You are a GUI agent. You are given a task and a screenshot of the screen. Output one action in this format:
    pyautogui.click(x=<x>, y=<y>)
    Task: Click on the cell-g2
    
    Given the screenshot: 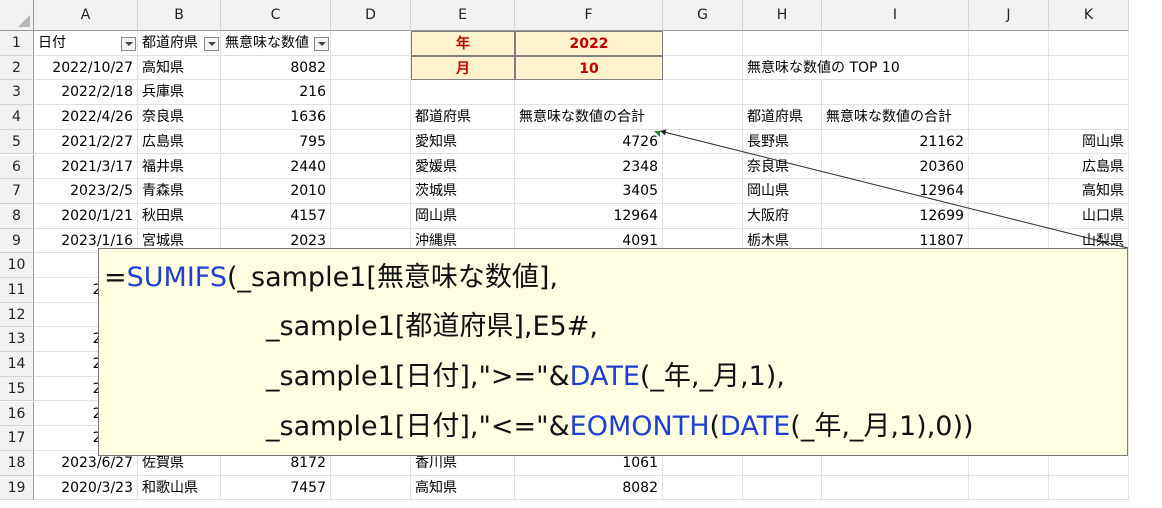 What is the action you would take?
    pyautogui.click(x=703, y=68)
    